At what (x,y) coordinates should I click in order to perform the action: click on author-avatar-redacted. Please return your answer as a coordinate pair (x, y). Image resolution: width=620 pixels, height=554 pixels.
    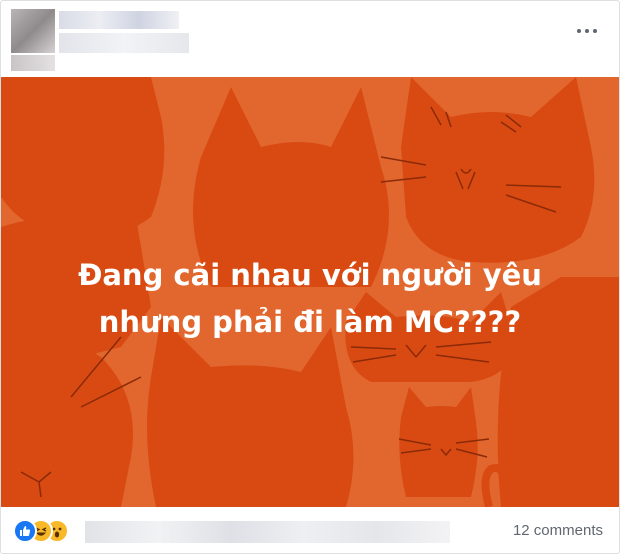
    Looking at the image, I should click on (33, 31).